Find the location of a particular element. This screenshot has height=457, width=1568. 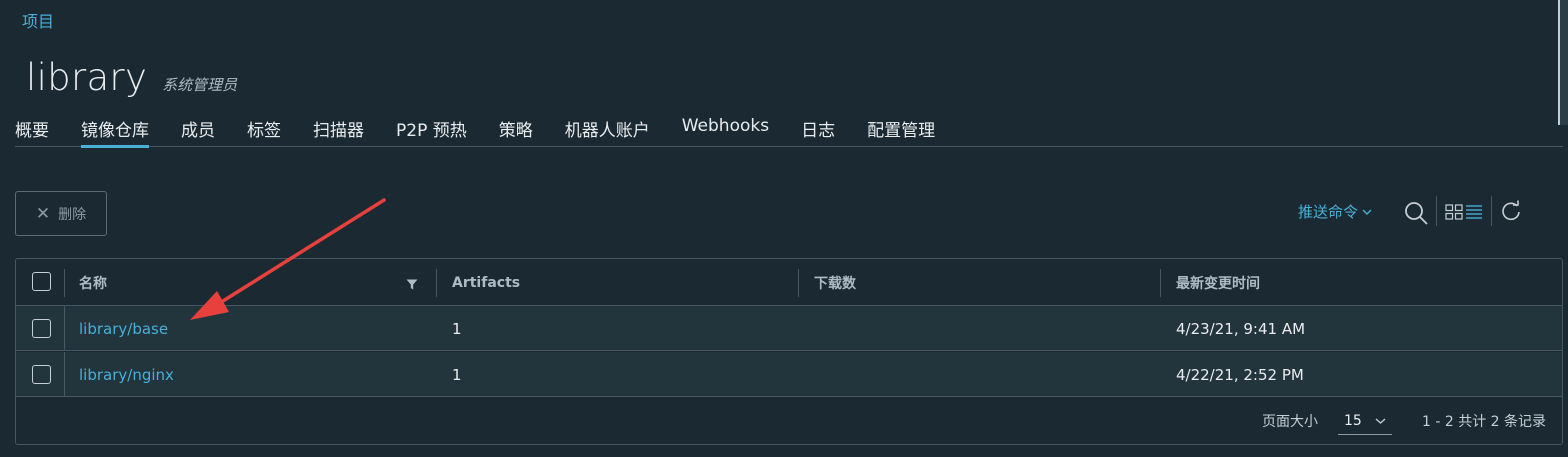

record-count: 1 - 2 共计 2 条记录 is located at coordinates (1484, 422).